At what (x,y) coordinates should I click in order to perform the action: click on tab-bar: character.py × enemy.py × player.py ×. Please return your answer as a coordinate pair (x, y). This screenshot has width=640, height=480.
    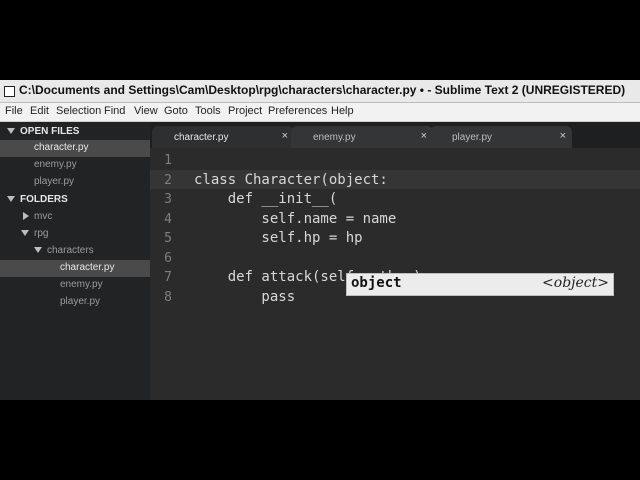
    Looking at the image, I should click on (395, 135).